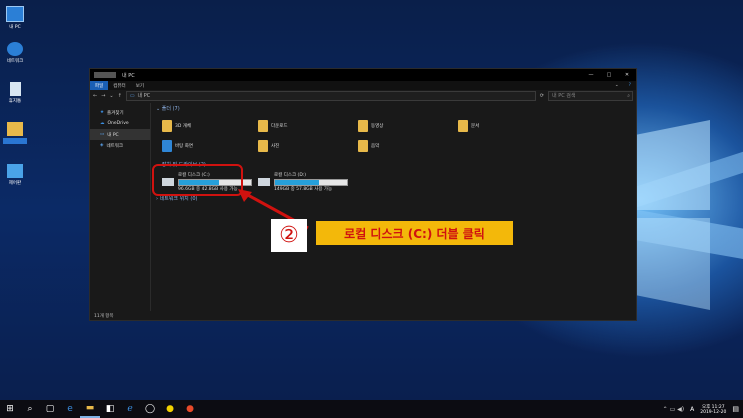  I want to click on star-icon: ★, so click(102, 112).